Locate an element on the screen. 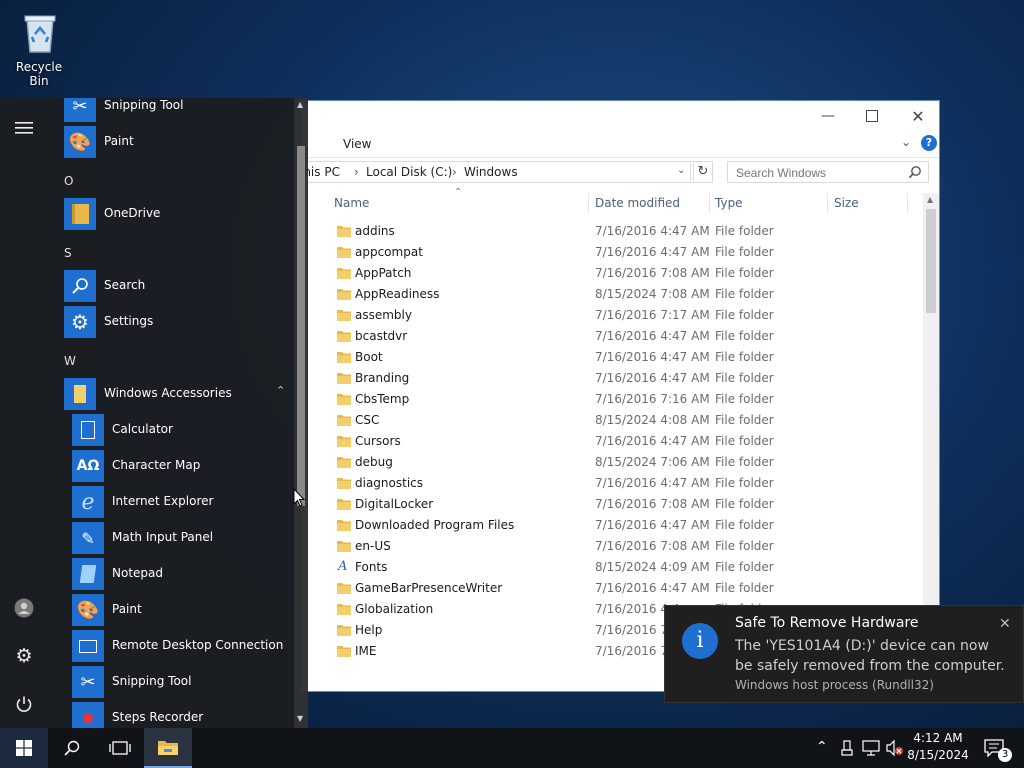  table-row: A Fonts 8/15/2024 4:09 AM File folder is located at coordinates (612, 567).